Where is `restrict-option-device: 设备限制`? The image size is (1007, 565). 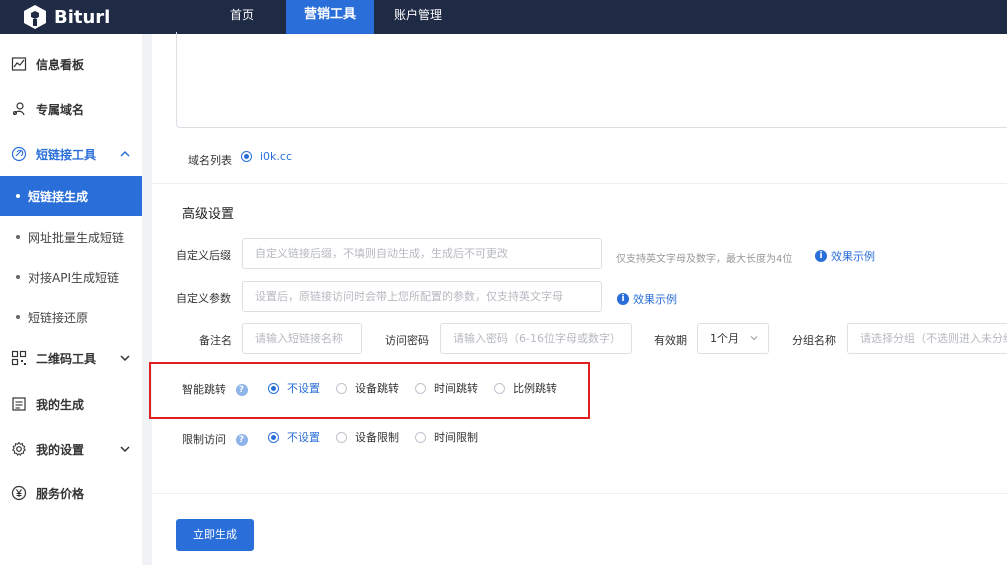
restrict-option-device: 设备限制 is located at coordinates (367, 437).